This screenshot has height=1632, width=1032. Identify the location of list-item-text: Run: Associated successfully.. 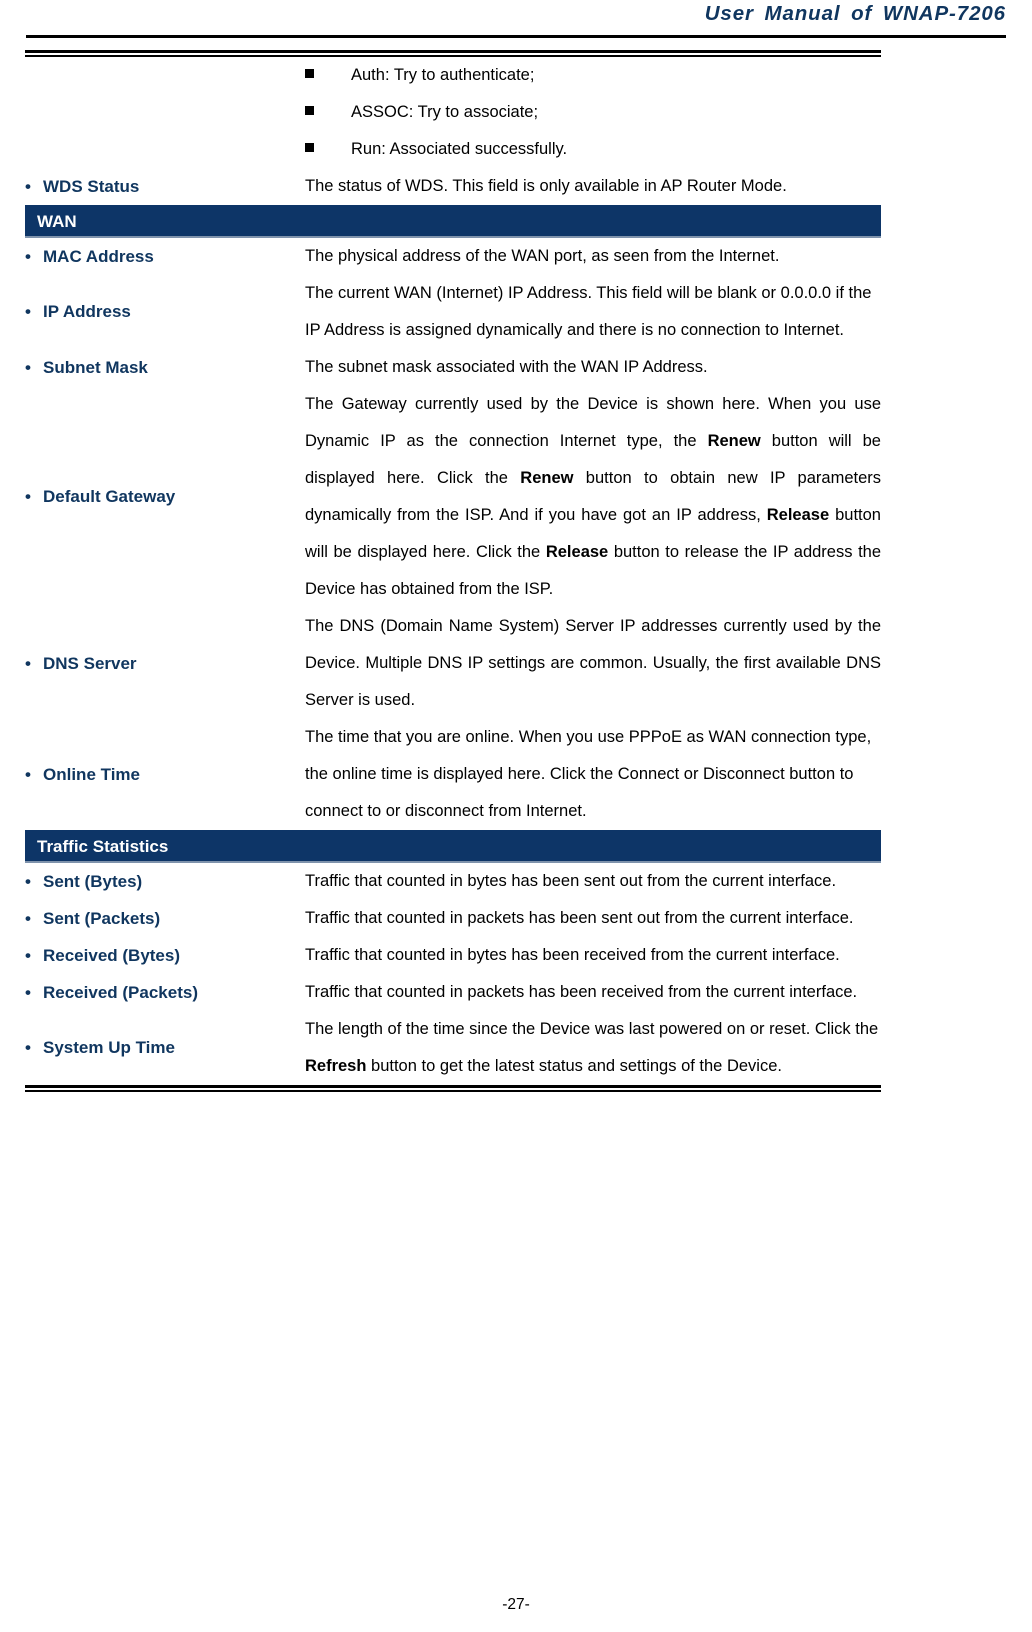
(459, 149).